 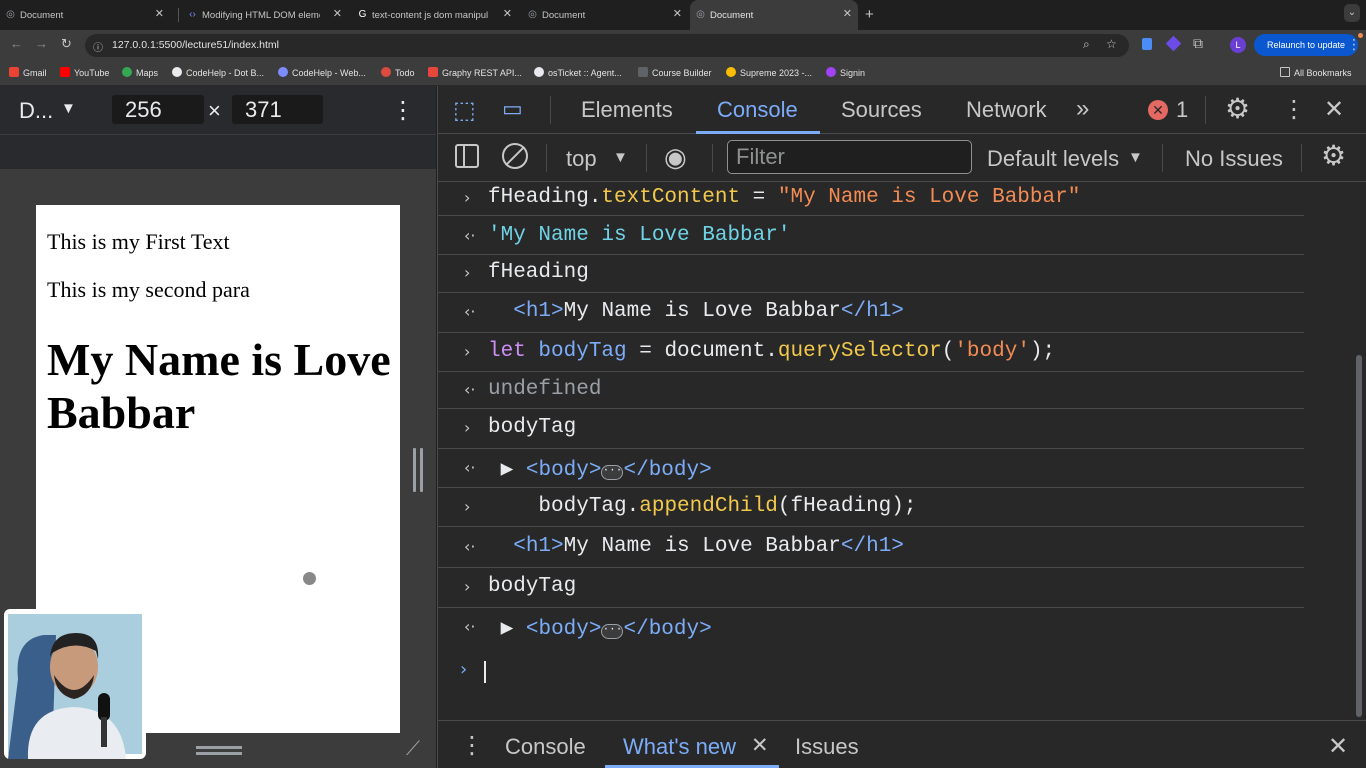 What do you see at coordinates (545, 747) in the screenshot?
I see `drawer-tab-console: Console` at bounding box center [545, 747].